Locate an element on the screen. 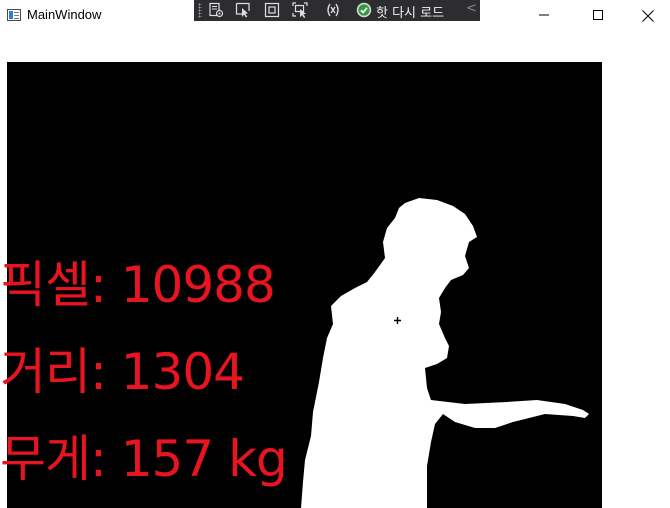 The width and height of the screenshot is (670, 508). center-marker-icon is located at coordinates (397, 320).